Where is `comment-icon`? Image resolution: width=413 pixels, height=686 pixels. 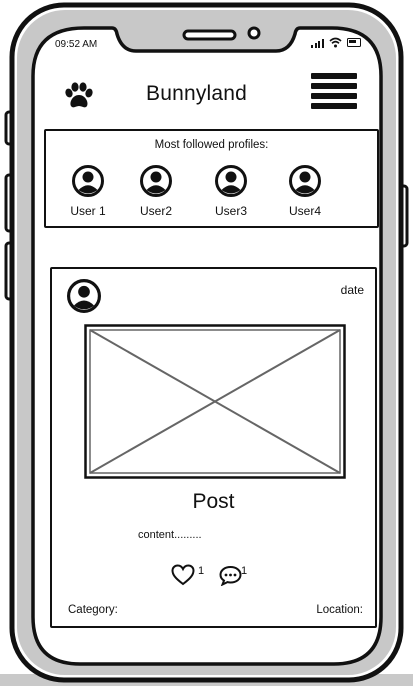 comment-icon is located at coordinates (230, 575).